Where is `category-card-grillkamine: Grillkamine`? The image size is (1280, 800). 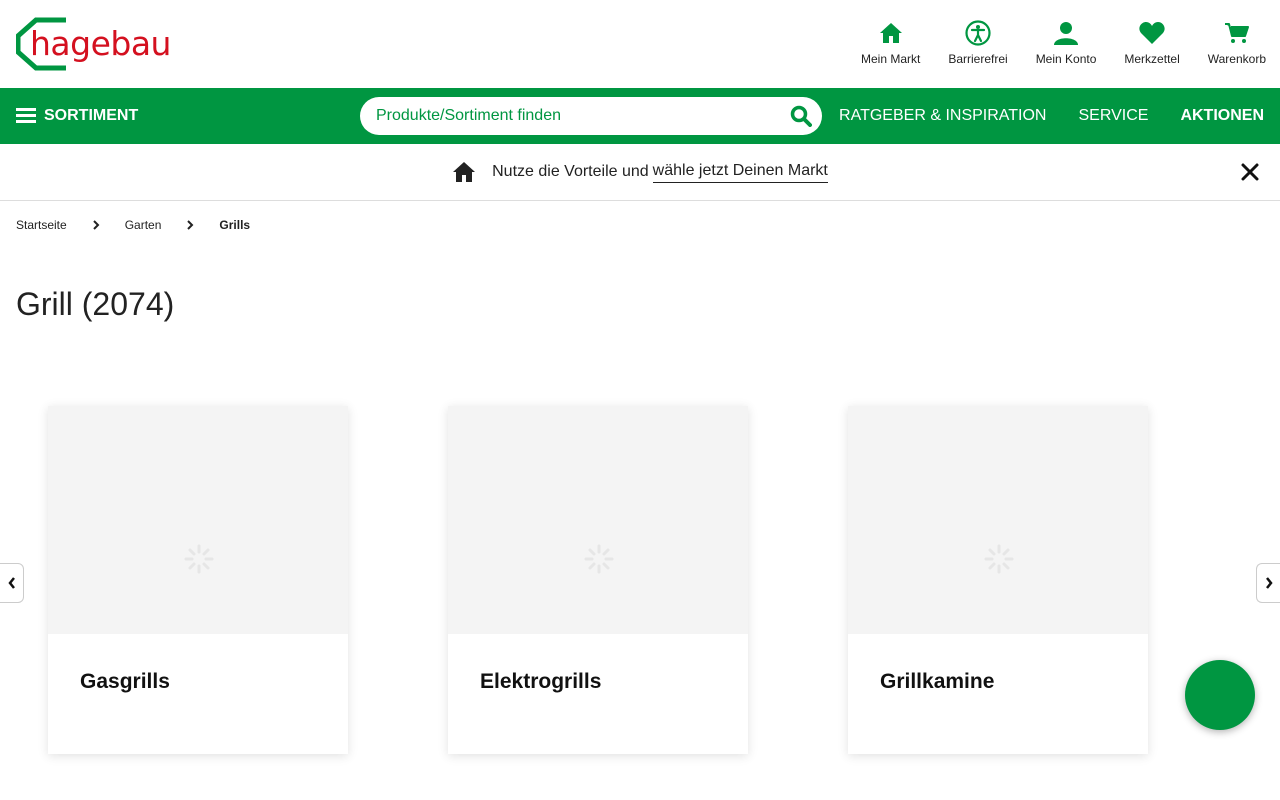
category-card-grillkamine: Grillkamine is located at coordinates (998, 580).